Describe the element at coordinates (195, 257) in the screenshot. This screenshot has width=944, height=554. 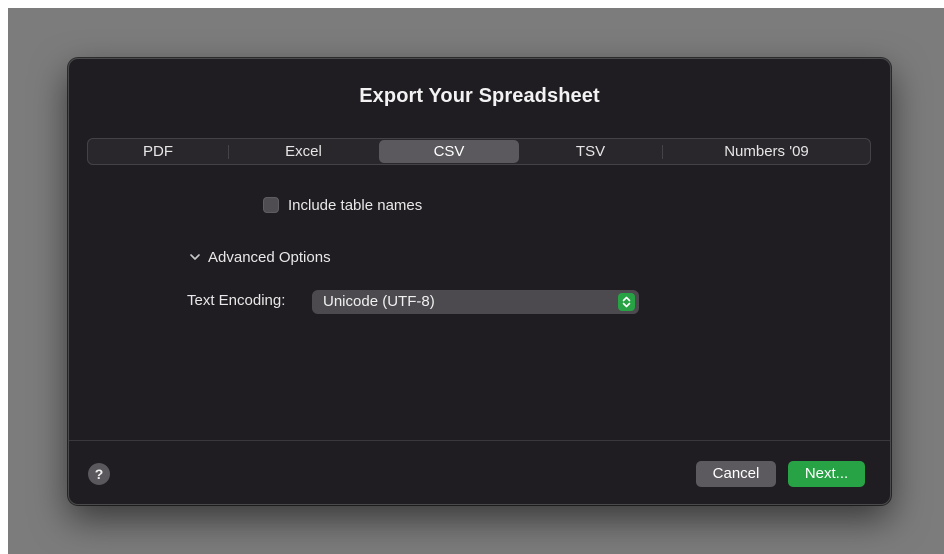
I see `chevron-down-icon` at that location.